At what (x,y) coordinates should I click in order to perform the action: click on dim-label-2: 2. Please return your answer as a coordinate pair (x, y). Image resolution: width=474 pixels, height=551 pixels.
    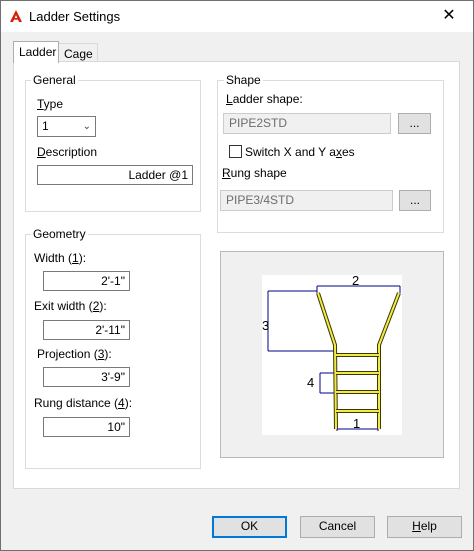
    Looking at the image, I should click on (355, 281).